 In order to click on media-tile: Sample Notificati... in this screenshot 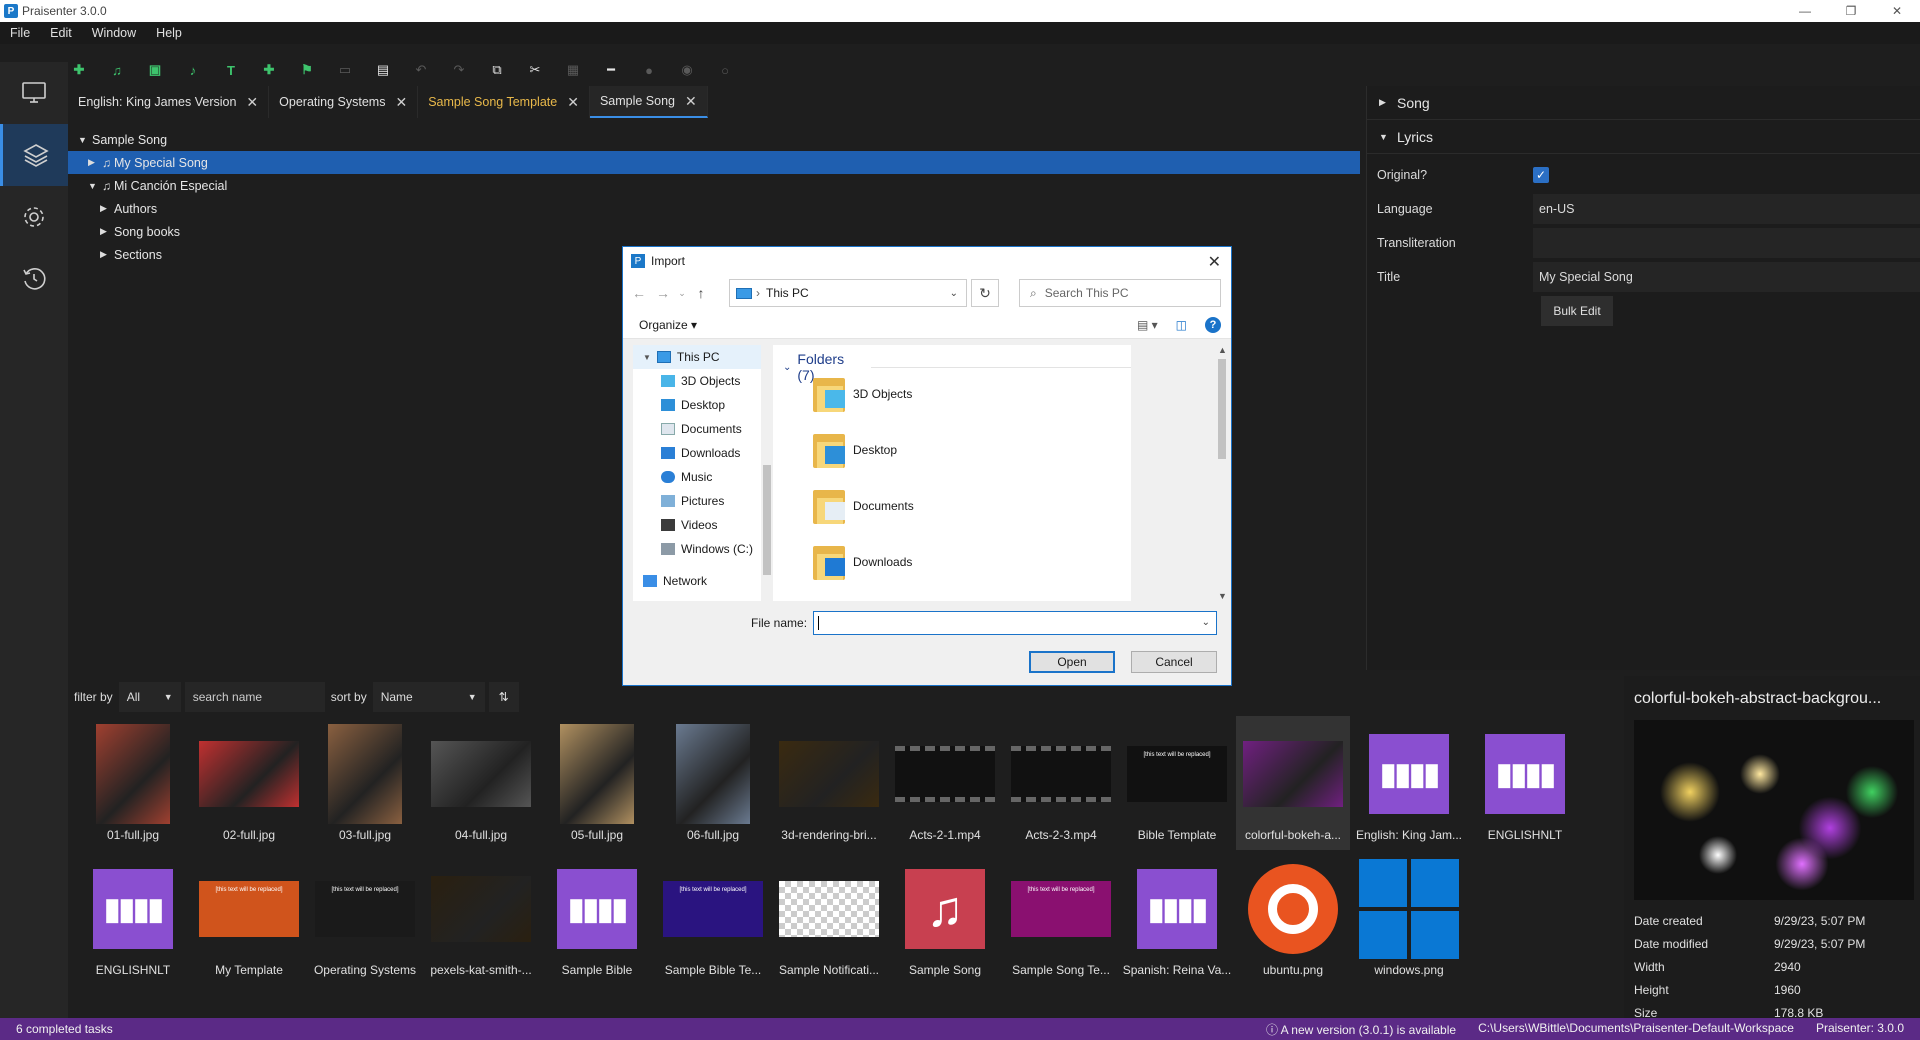, I will do `click(829, 918)`.